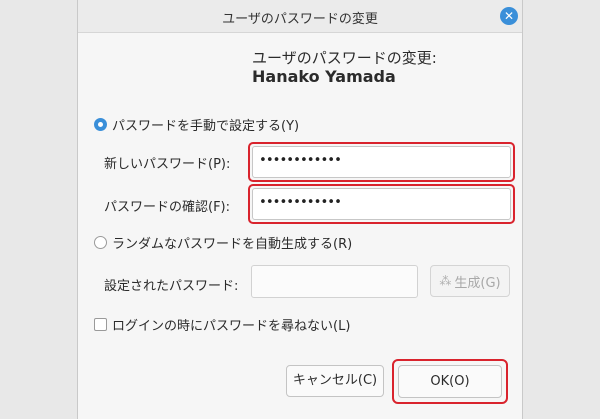  I want to click on window-title: ユーザのパスワードの変更, so click(300, 19).